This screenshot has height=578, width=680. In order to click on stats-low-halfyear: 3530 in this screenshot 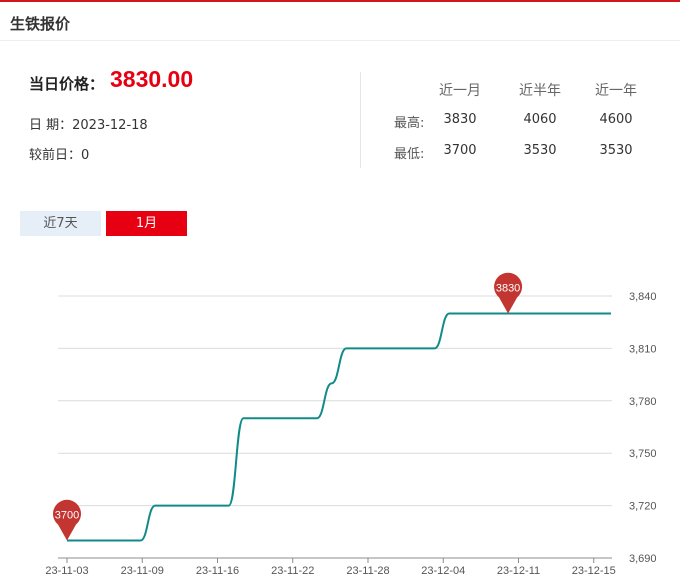, I will do `click(540, 150)`.